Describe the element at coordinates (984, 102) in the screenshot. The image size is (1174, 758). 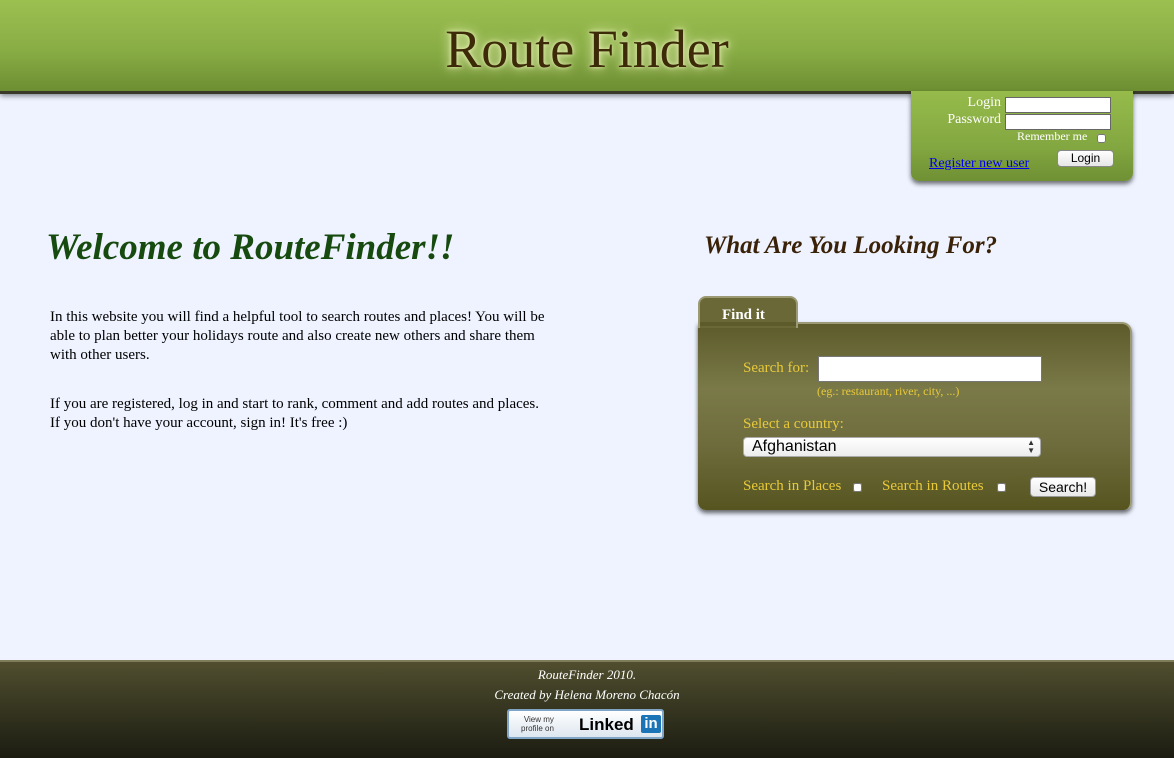
I see `login-label: Login` at that location.